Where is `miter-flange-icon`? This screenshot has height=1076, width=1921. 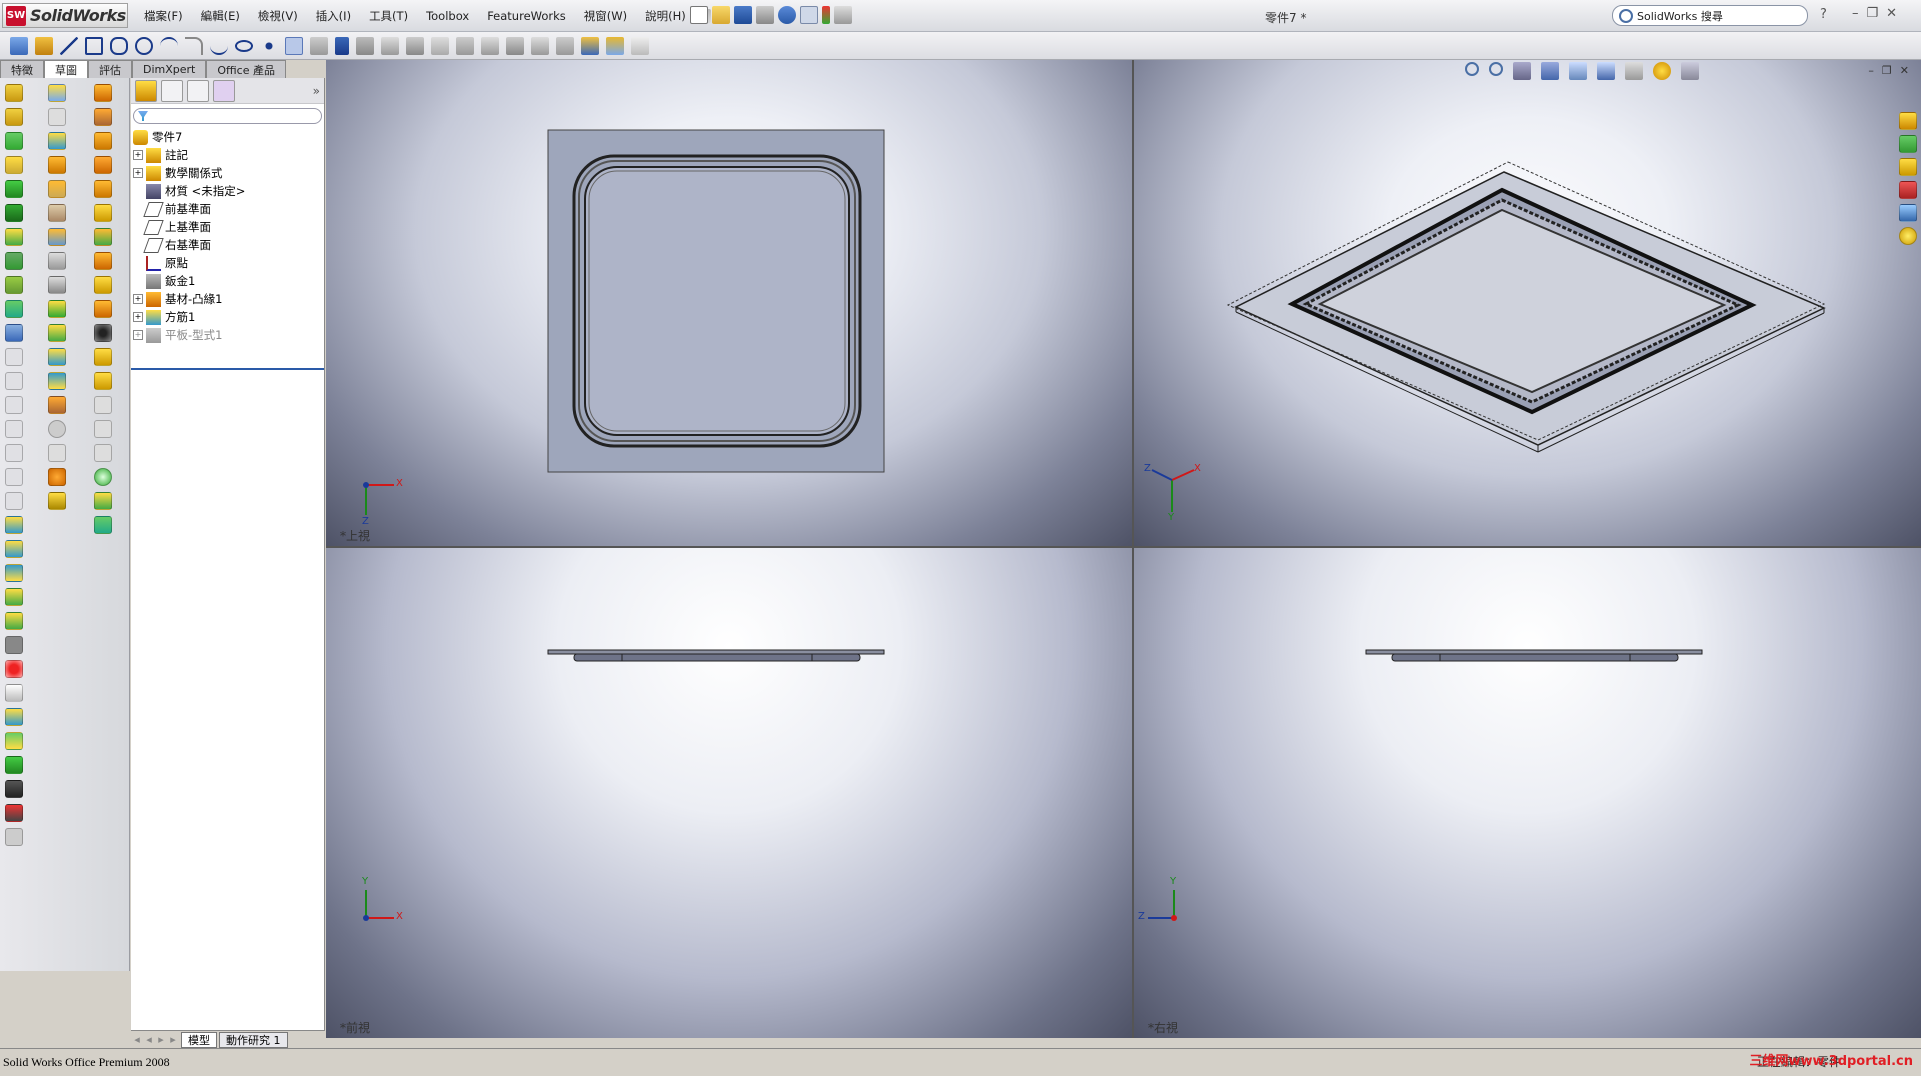
miter-flange-icon is located at coordinates (103, 117).